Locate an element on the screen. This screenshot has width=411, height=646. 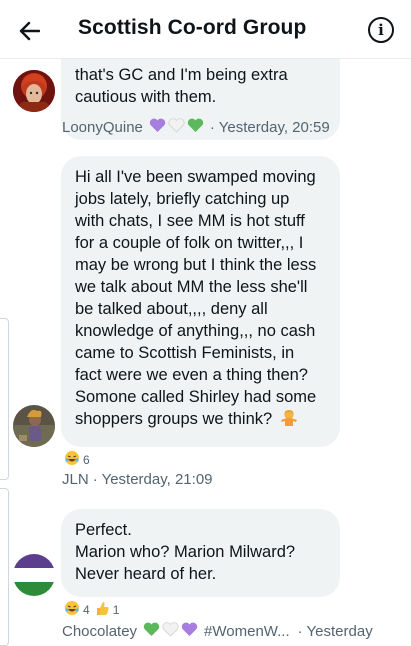
message-line: may be wrong but I think the less is located at coordinates (196, 265).